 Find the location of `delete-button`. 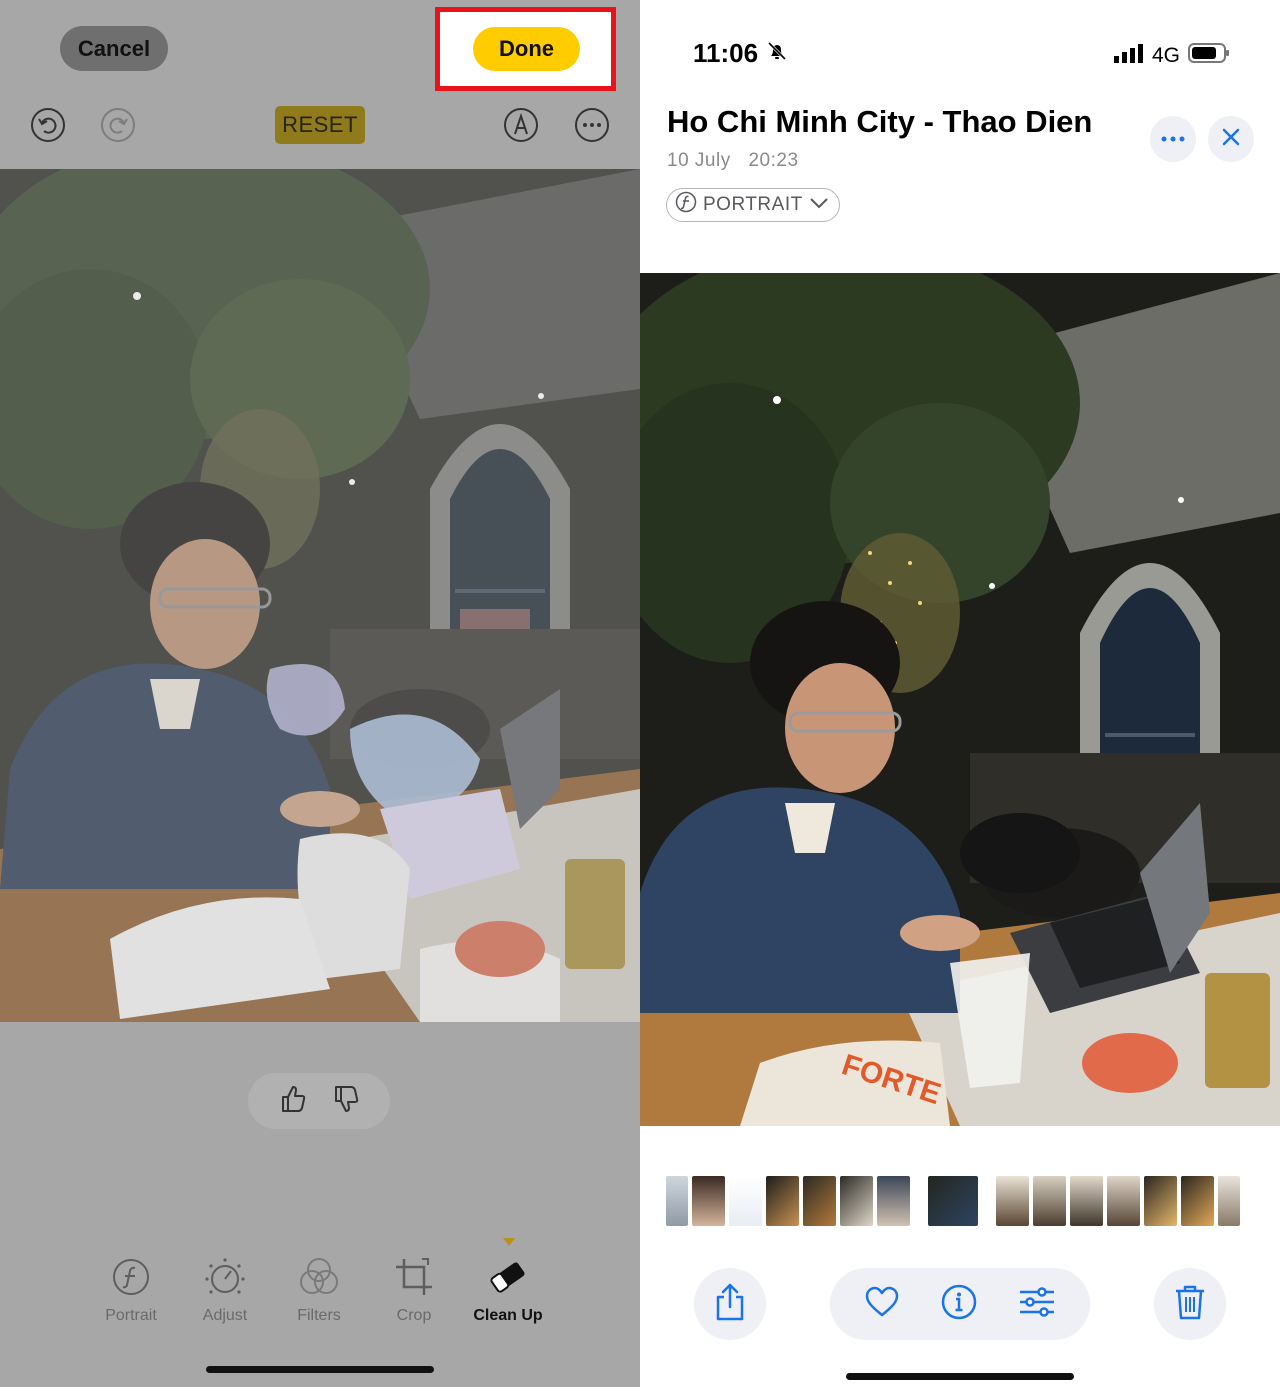

delete-button is located at coordinates (1190, 1304).